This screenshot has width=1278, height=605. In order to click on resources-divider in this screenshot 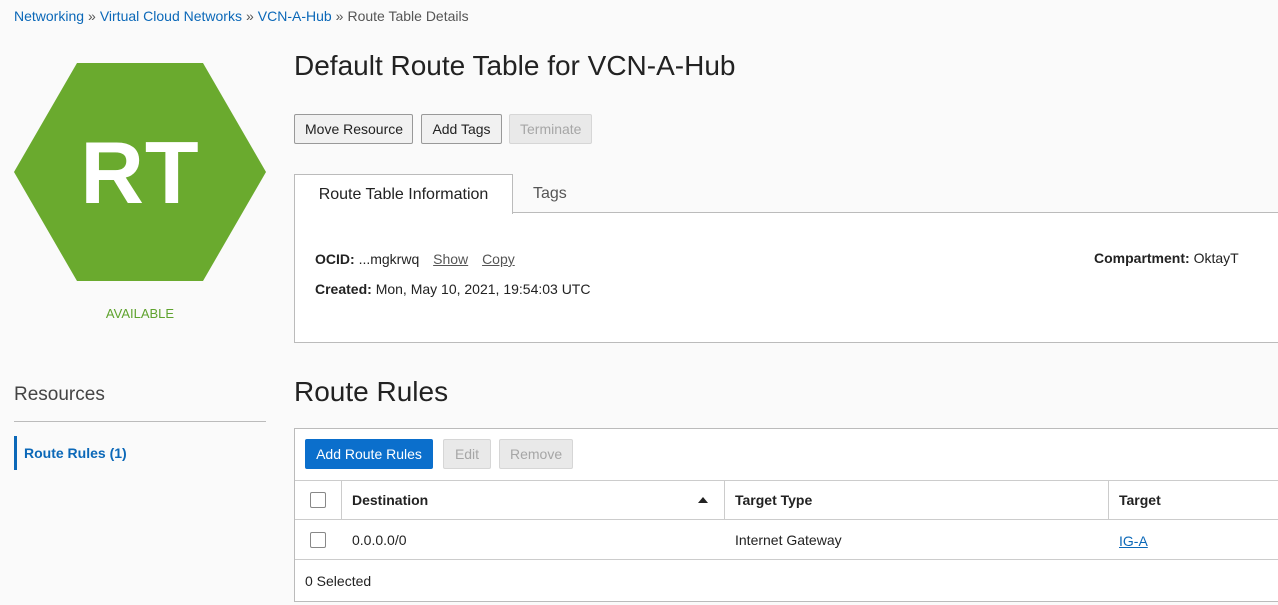, I will do `click(140, 421)`.